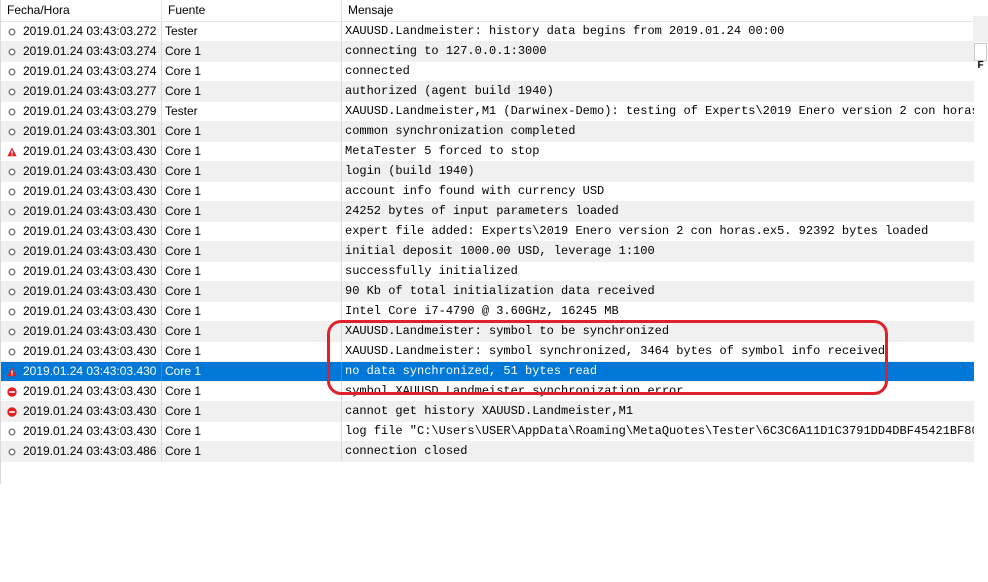 The image size is (988, 582). Describe the element at coordinates (487, 72) in the screenshot. I see `log-row: 2019.01.24 03:43:03.274 Core 1 connected` at that location.